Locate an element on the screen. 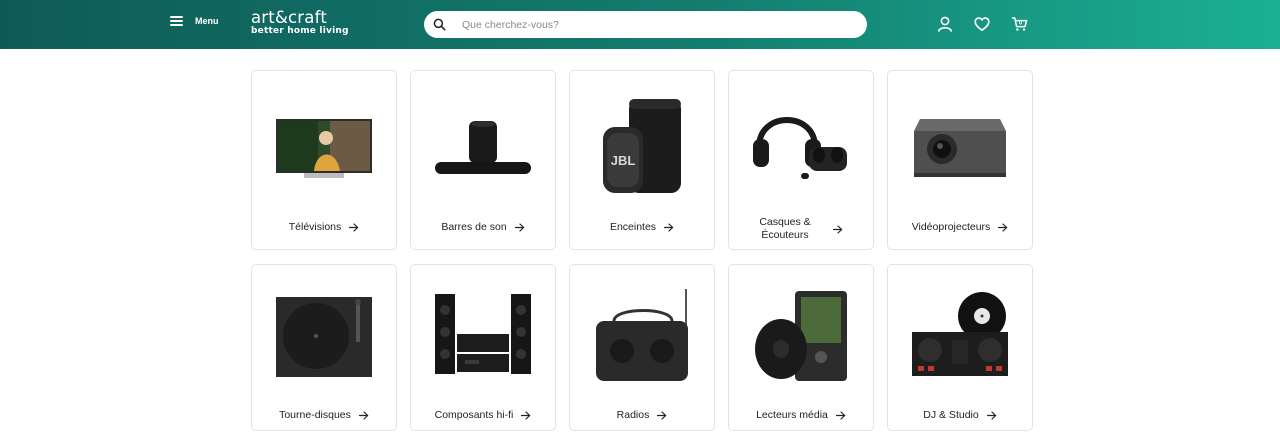 This screenshot has width=1280, height=442. search-icon is located at coordinates (439, 24).